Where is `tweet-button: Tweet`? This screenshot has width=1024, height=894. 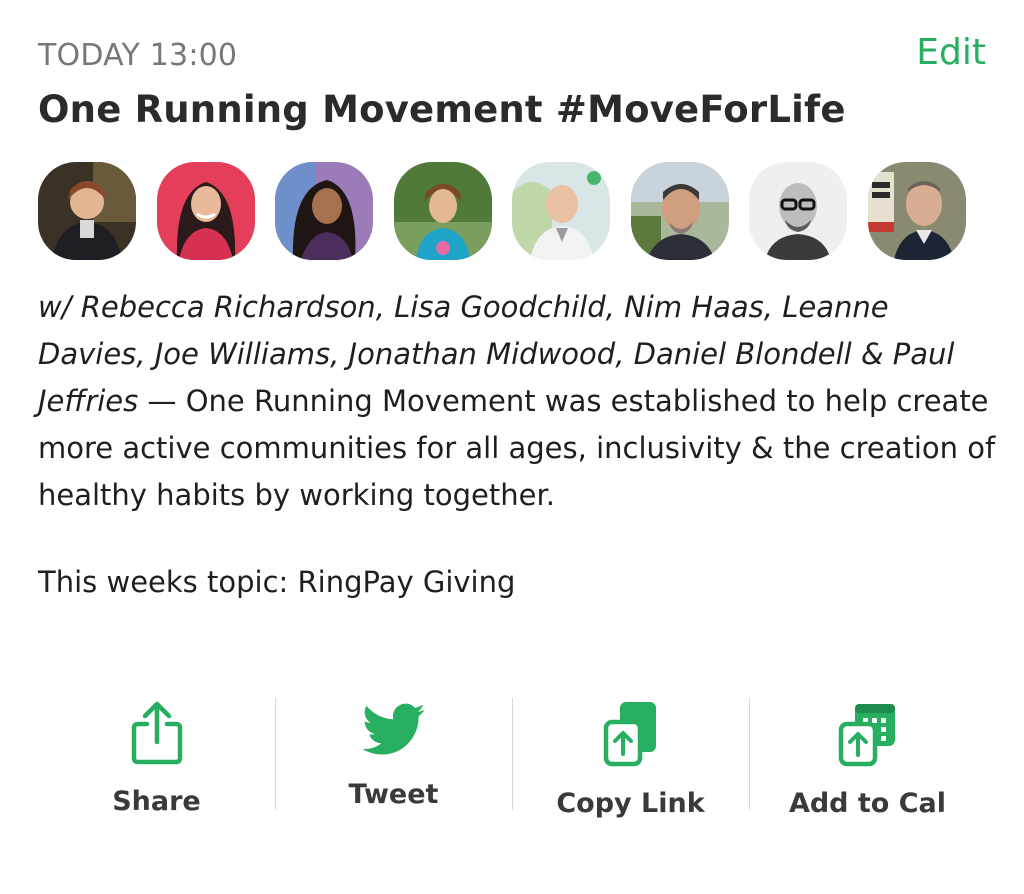
tweet-button: Tweet is located at coordinates (393, 754).